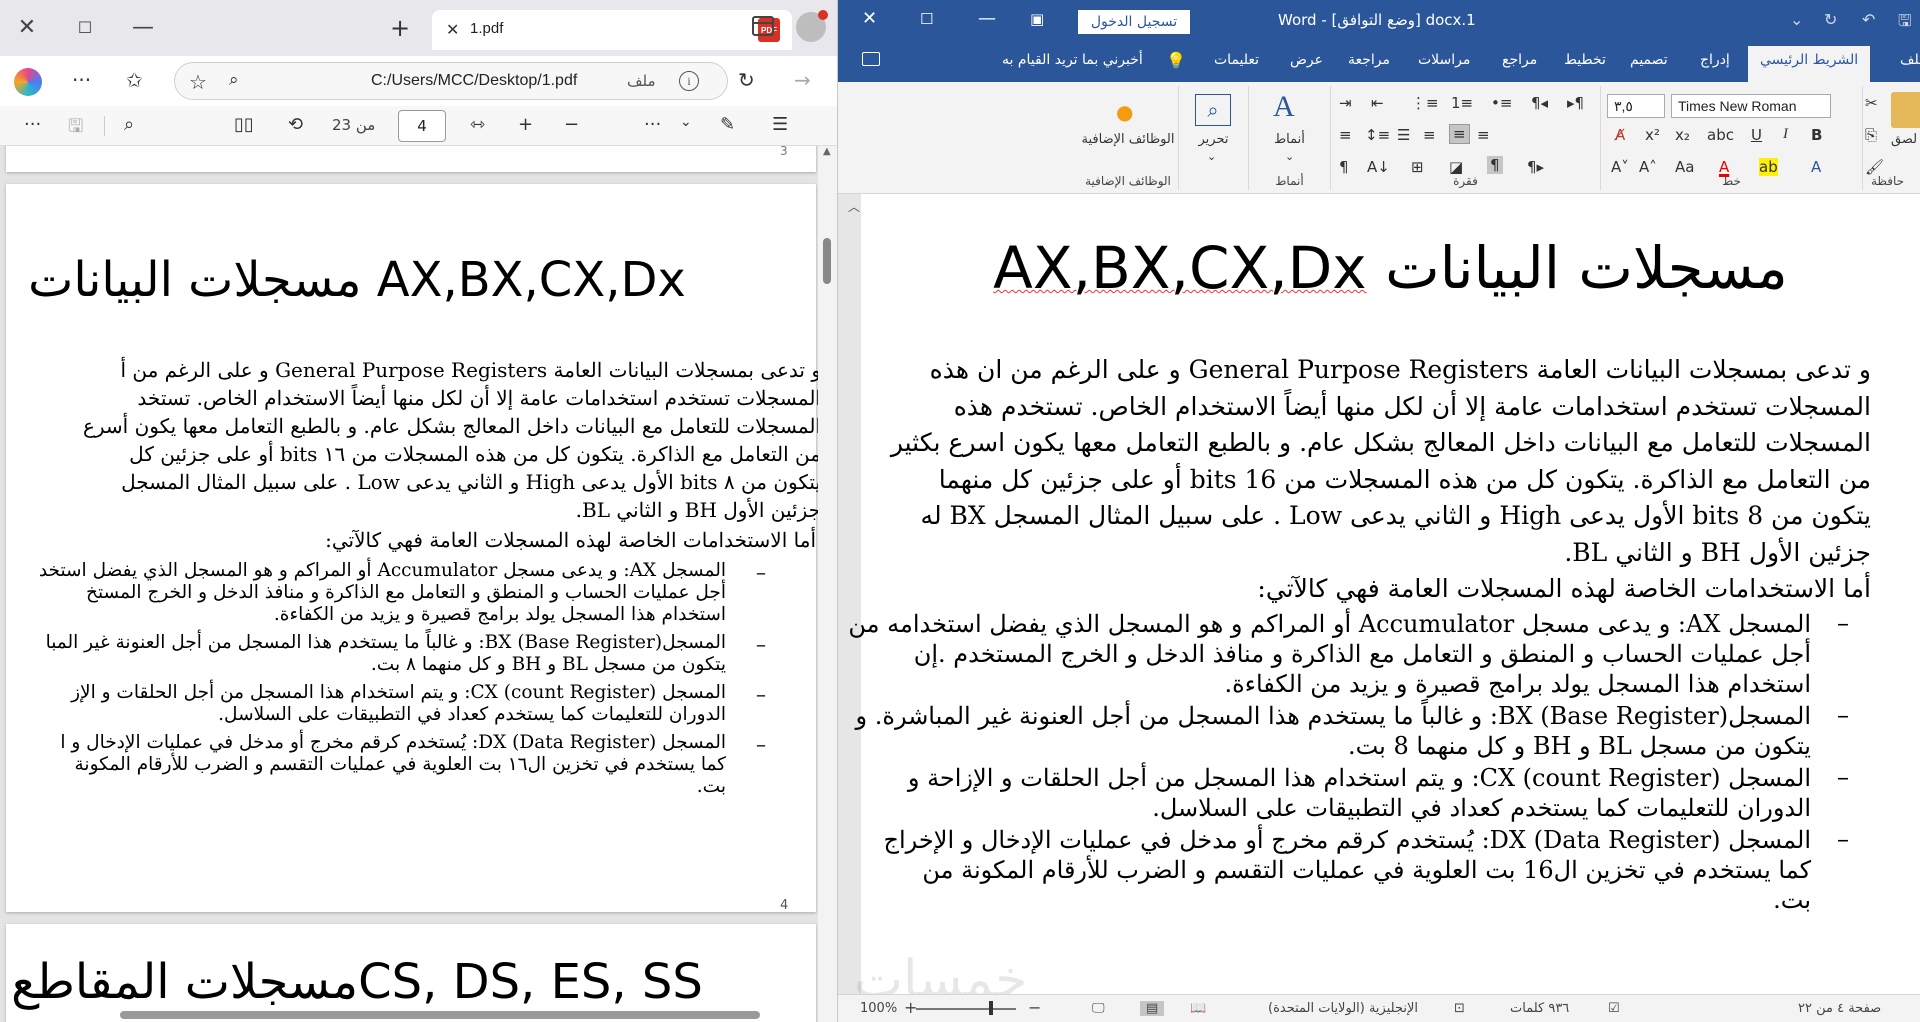 Image resolution: width=1920 pixels, height=1022 pixels. I want to click on copilot-icon, so click(28, 82).